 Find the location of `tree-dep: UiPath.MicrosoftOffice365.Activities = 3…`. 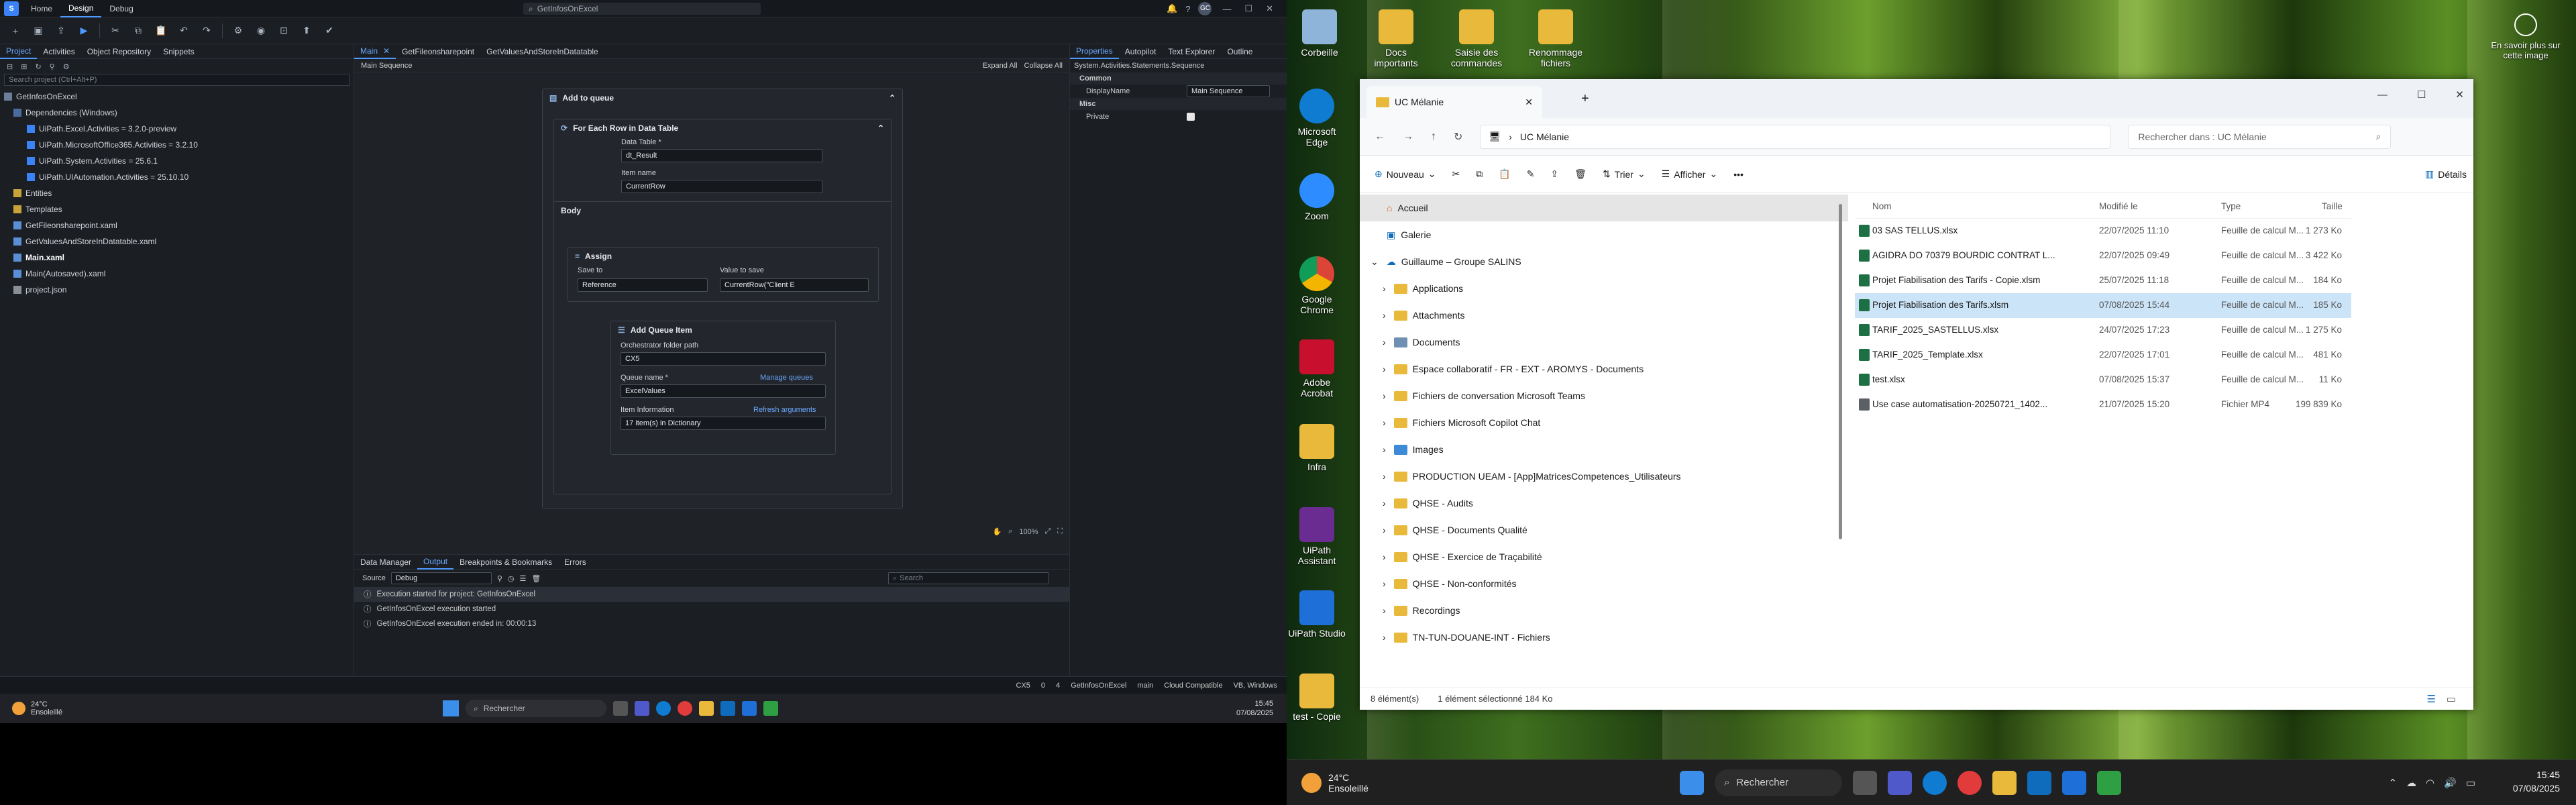

tree-dep: UiPath.MicrosoftOffice365.Activities = 3… is located at coordinates (179, 145).